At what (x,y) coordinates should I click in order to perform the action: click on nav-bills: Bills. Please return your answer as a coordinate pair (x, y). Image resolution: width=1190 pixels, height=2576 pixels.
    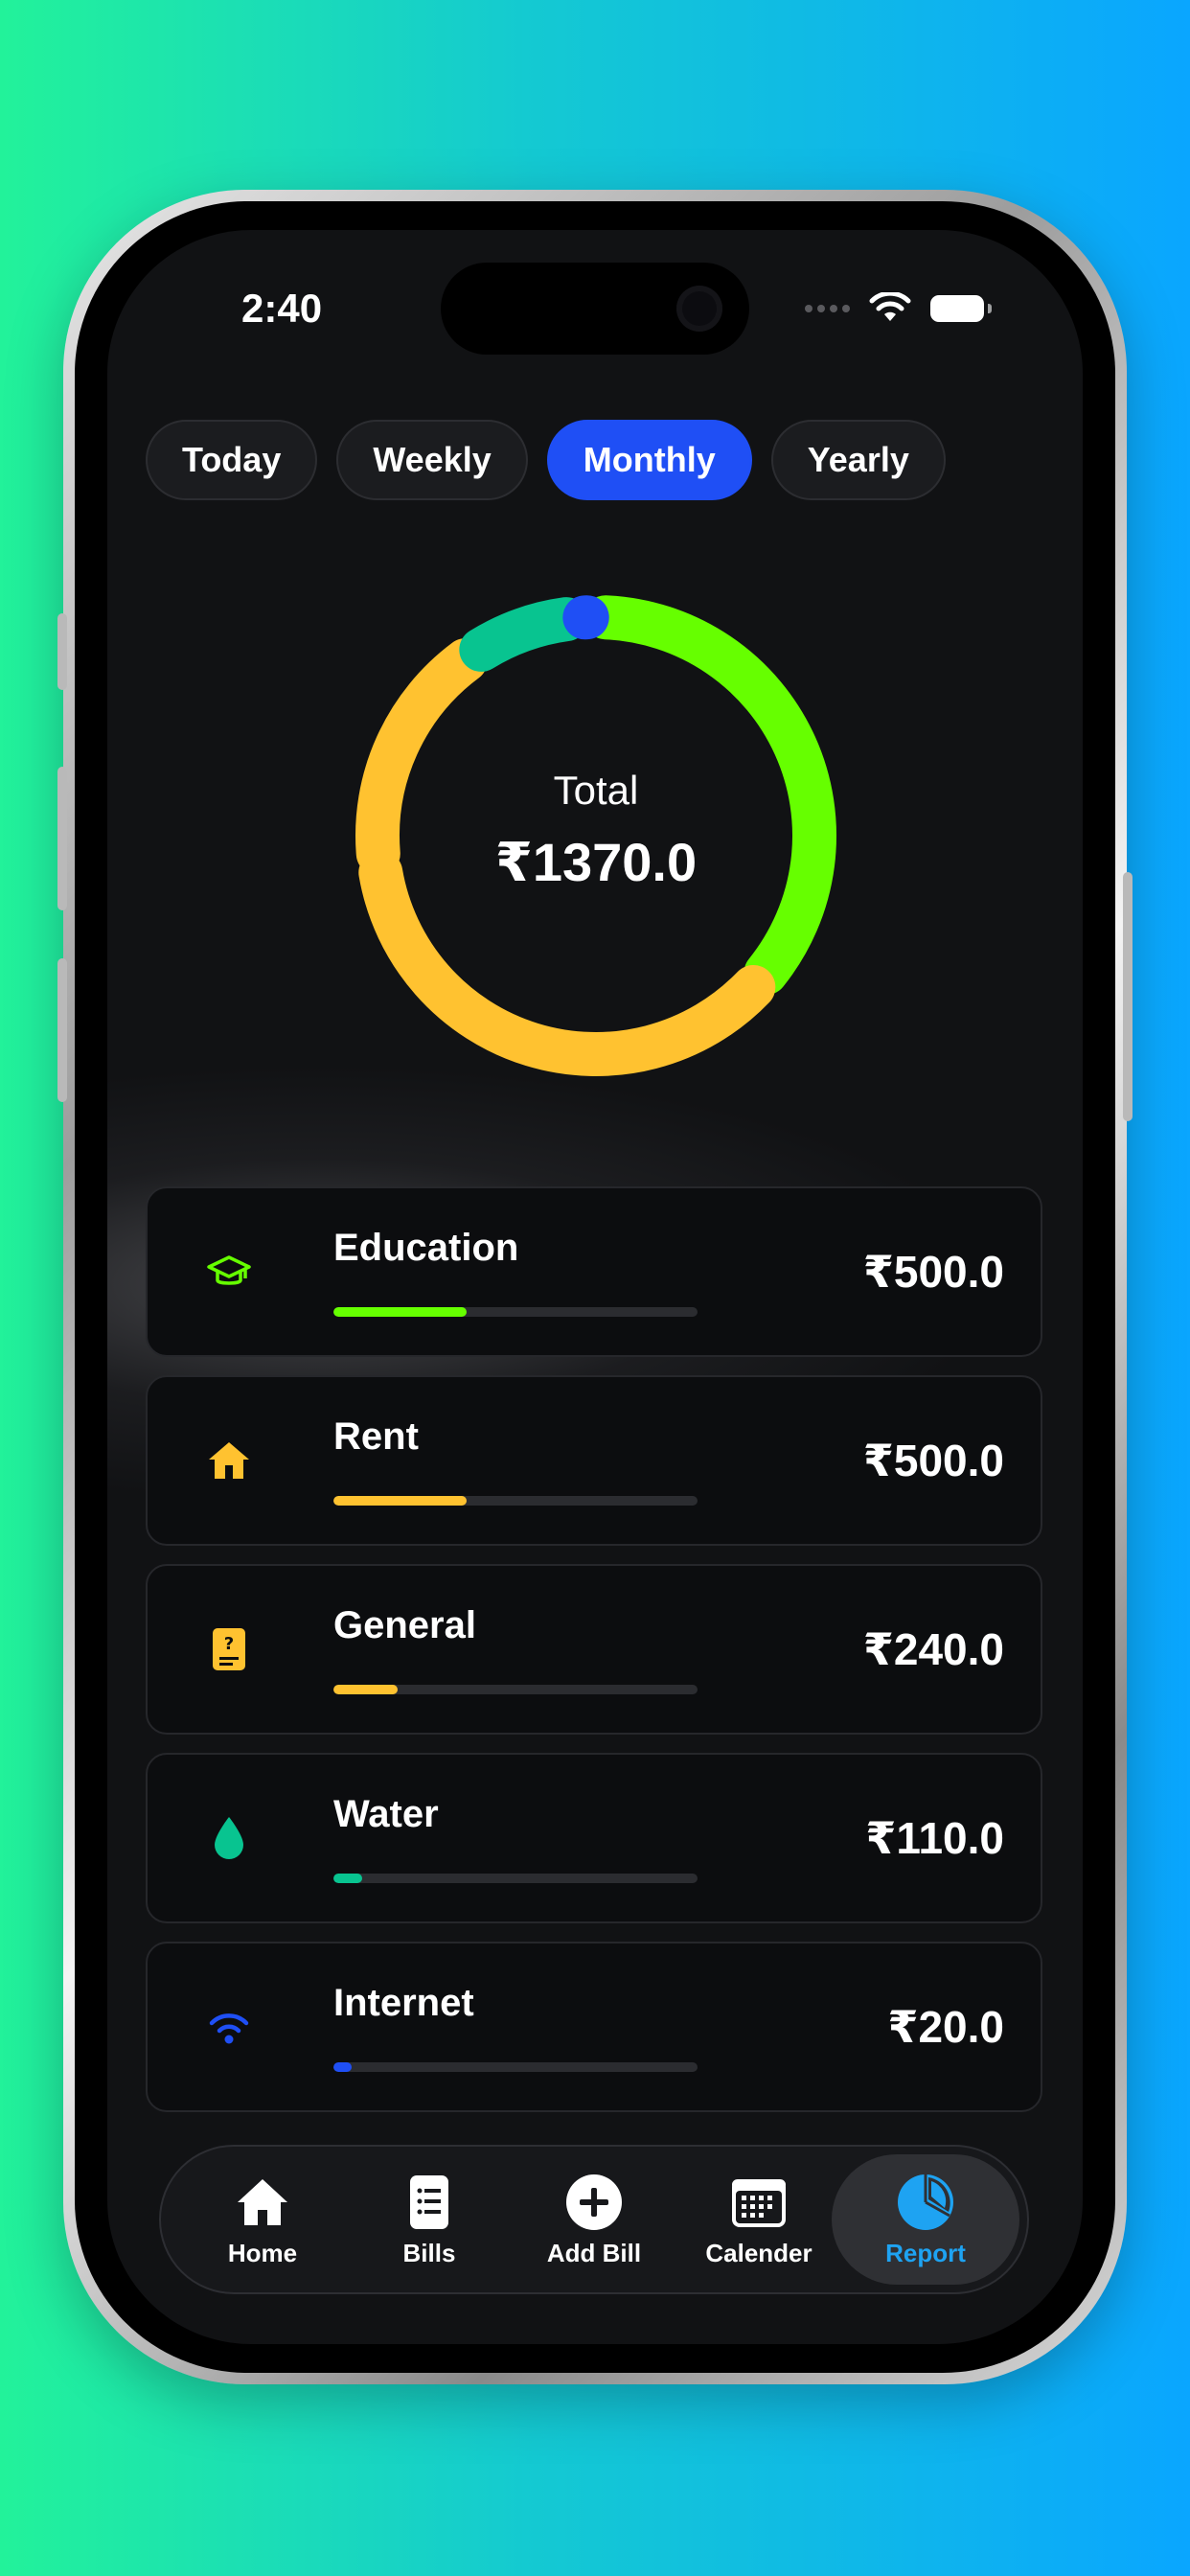
    Looking at the image, I should click on (429, 2219).